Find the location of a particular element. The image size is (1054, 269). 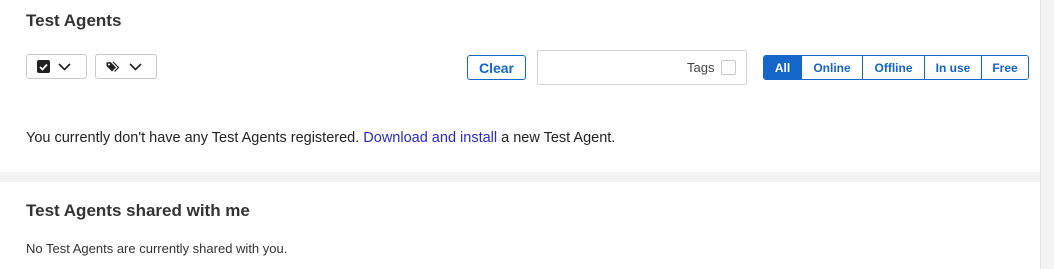

tags-filter: Tags is located at coordinates (642, 67).